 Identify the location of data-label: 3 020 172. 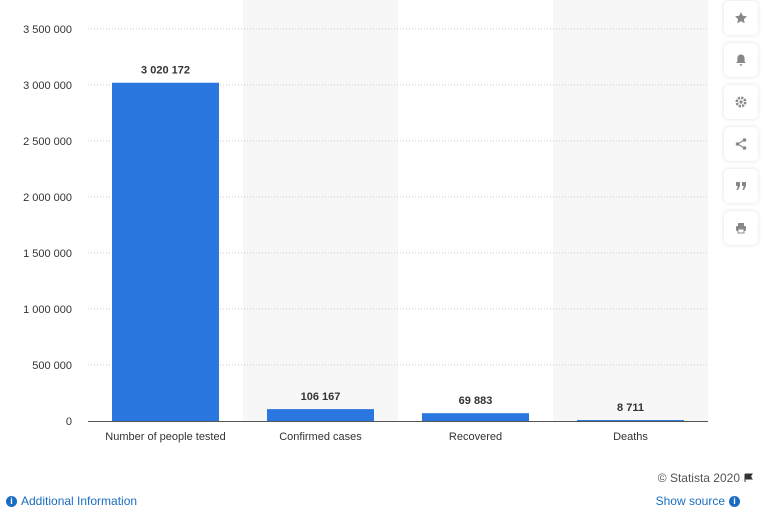
(165, 71).